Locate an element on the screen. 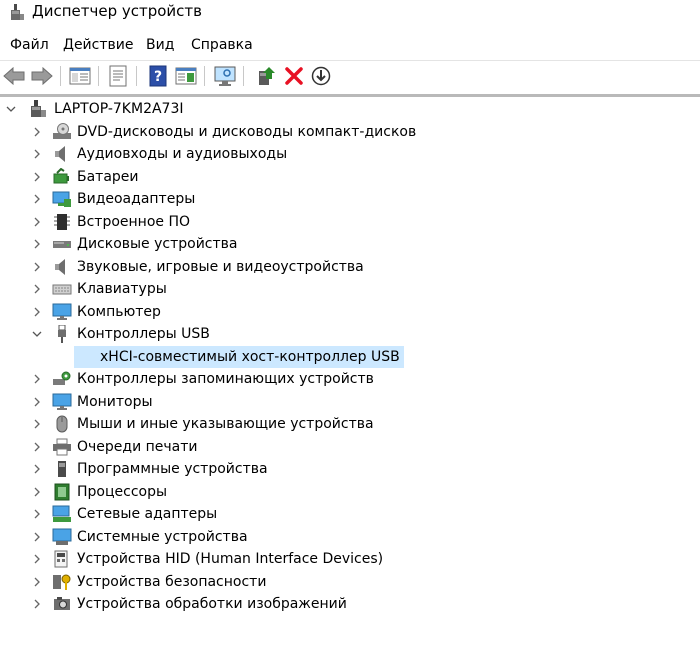 The width and height of the screenshot is (700, 661). toolbar-divider is located at coordinates (350, 95).